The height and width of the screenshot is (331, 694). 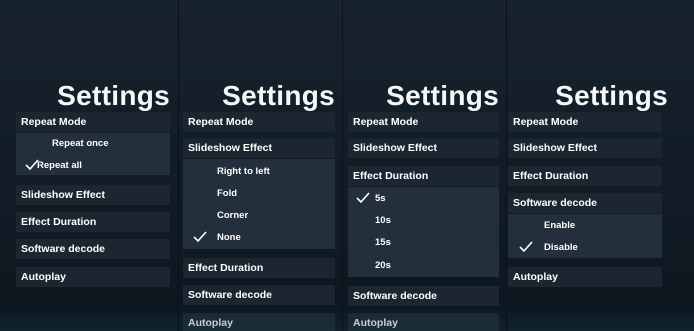 What do you see at coordinates (259, 215) in the screenshot?
I see `option-corner: Corner` at bounding box center [259, 215].